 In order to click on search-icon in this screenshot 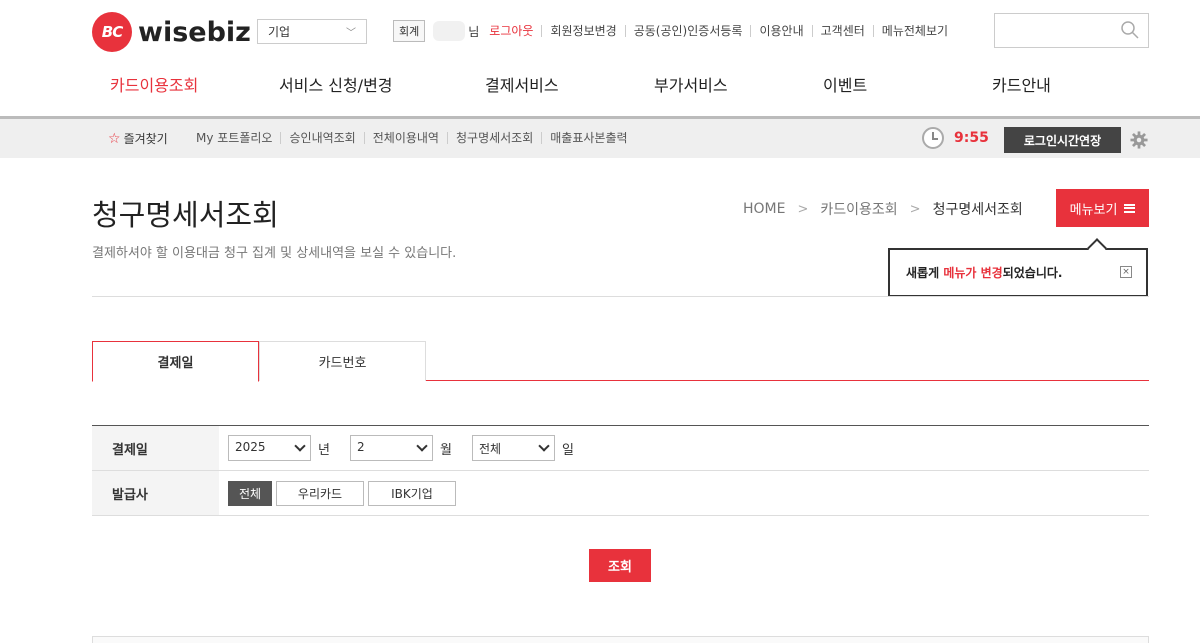, I will do `click(1130, 30)`.